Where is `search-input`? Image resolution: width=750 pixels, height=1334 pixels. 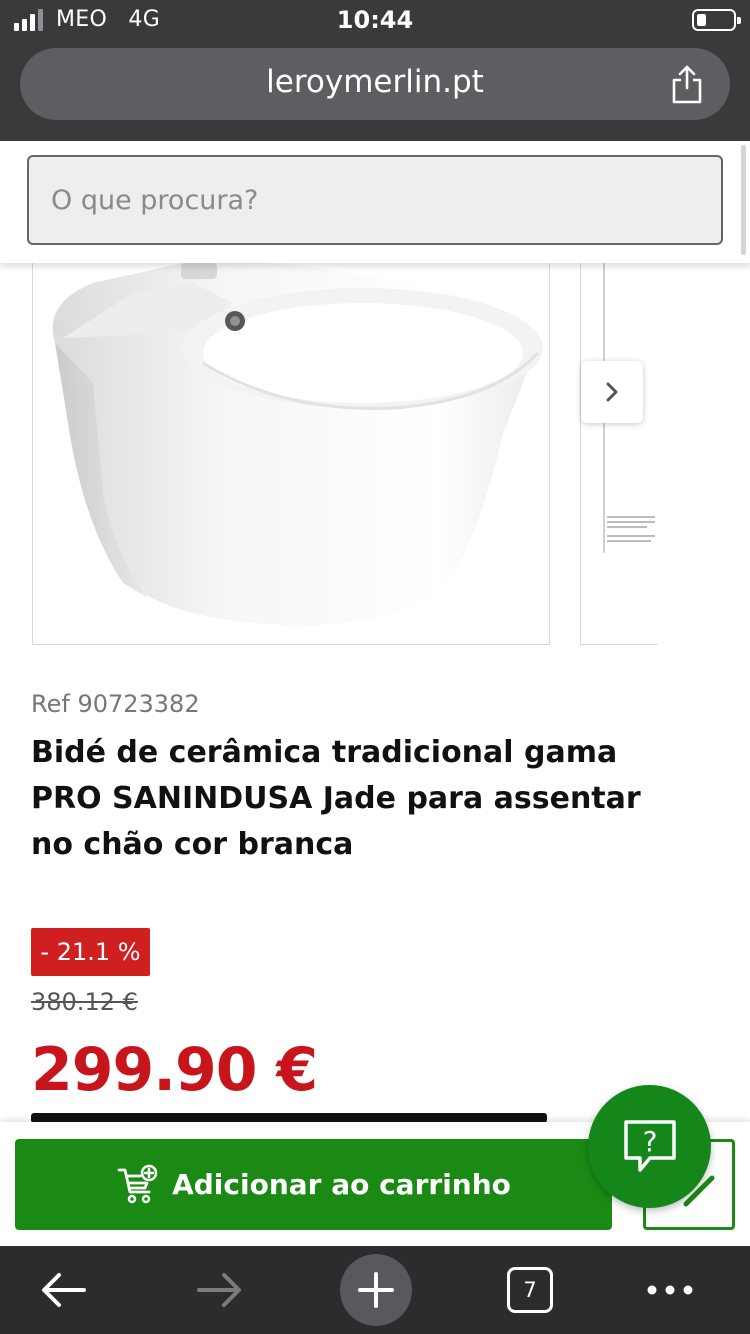 search-input is located at coordinates (375, 200).